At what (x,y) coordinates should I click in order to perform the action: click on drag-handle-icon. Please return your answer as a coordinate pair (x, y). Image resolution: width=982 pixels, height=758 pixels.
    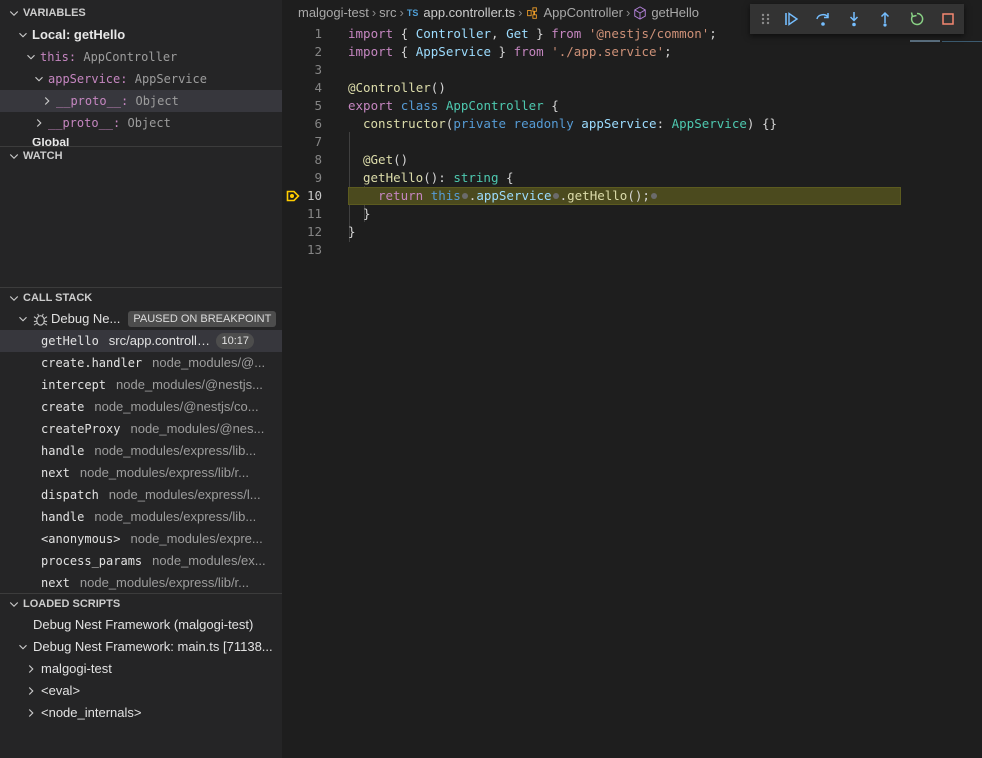
    Looking at the image, I should click on (766, 19).